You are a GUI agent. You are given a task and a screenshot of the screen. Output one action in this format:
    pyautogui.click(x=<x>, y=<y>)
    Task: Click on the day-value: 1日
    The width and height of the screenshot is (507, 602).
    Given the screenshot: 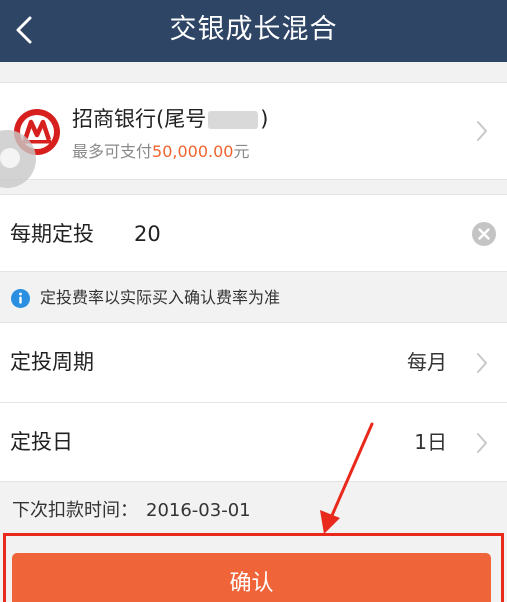 What is the action you would take?
    pyautogui.click(x=430, y=442)
    